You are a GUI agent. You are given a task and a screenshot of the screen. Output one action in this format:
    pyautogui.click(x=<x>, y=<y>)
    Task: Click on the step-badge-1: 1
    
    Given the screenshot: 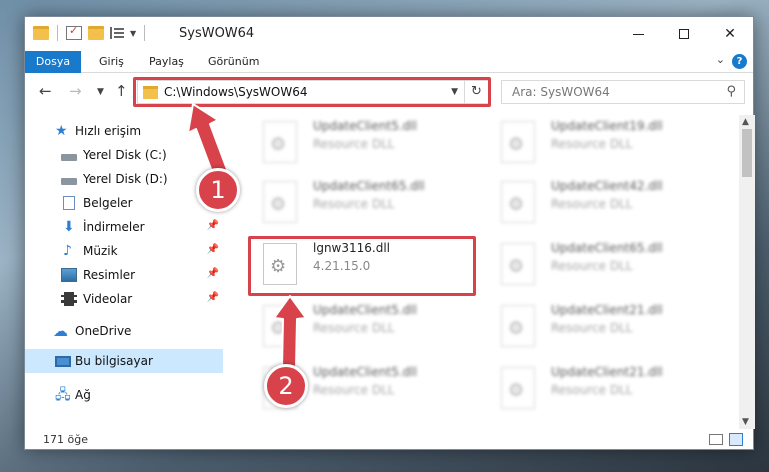 What is the action you would take?
    pyautogui.click(x=218, y=190)
    